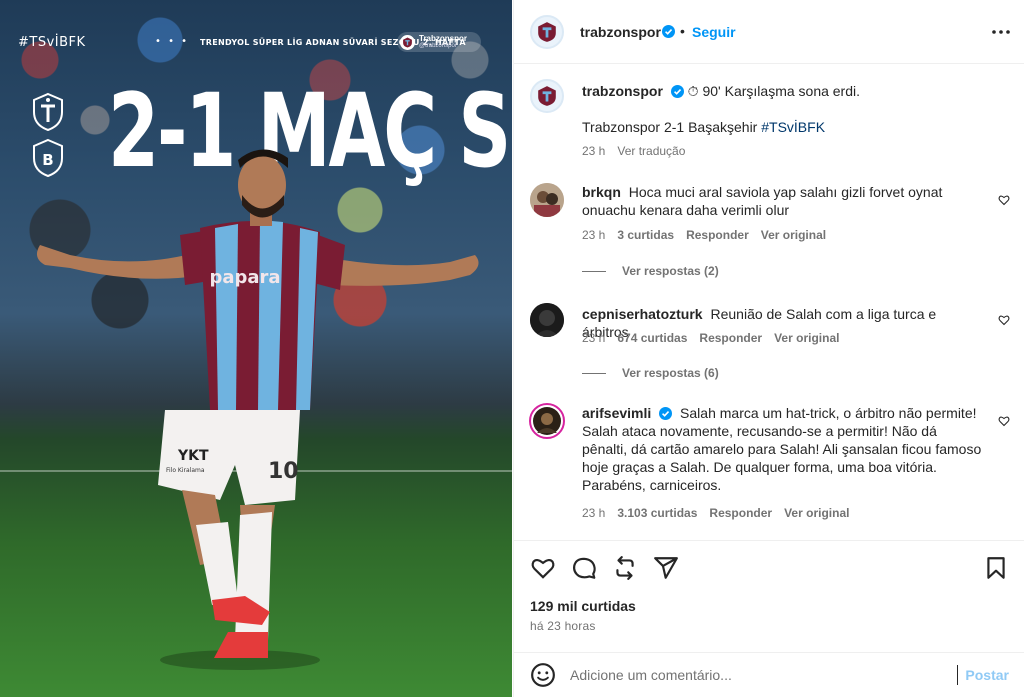 This screenshot has height=697, width=1024. I want to click on see-translation-link: Ver tradução, so click(651, 151).